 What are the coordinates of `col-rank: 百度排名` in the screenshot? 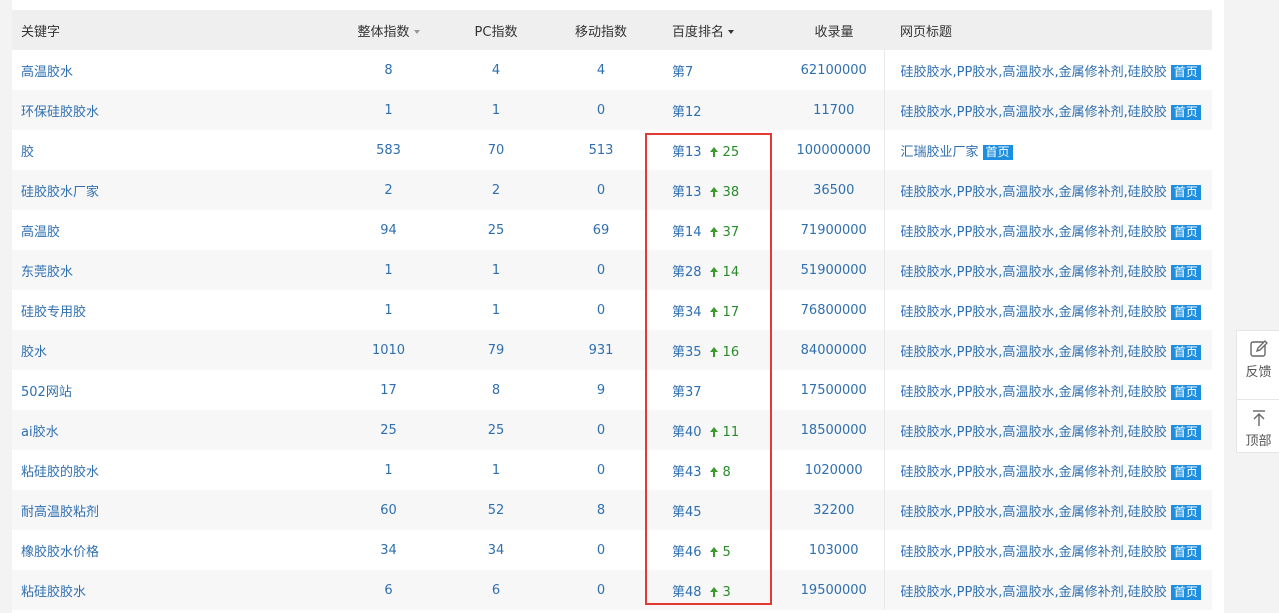 It's located at (720, 30).